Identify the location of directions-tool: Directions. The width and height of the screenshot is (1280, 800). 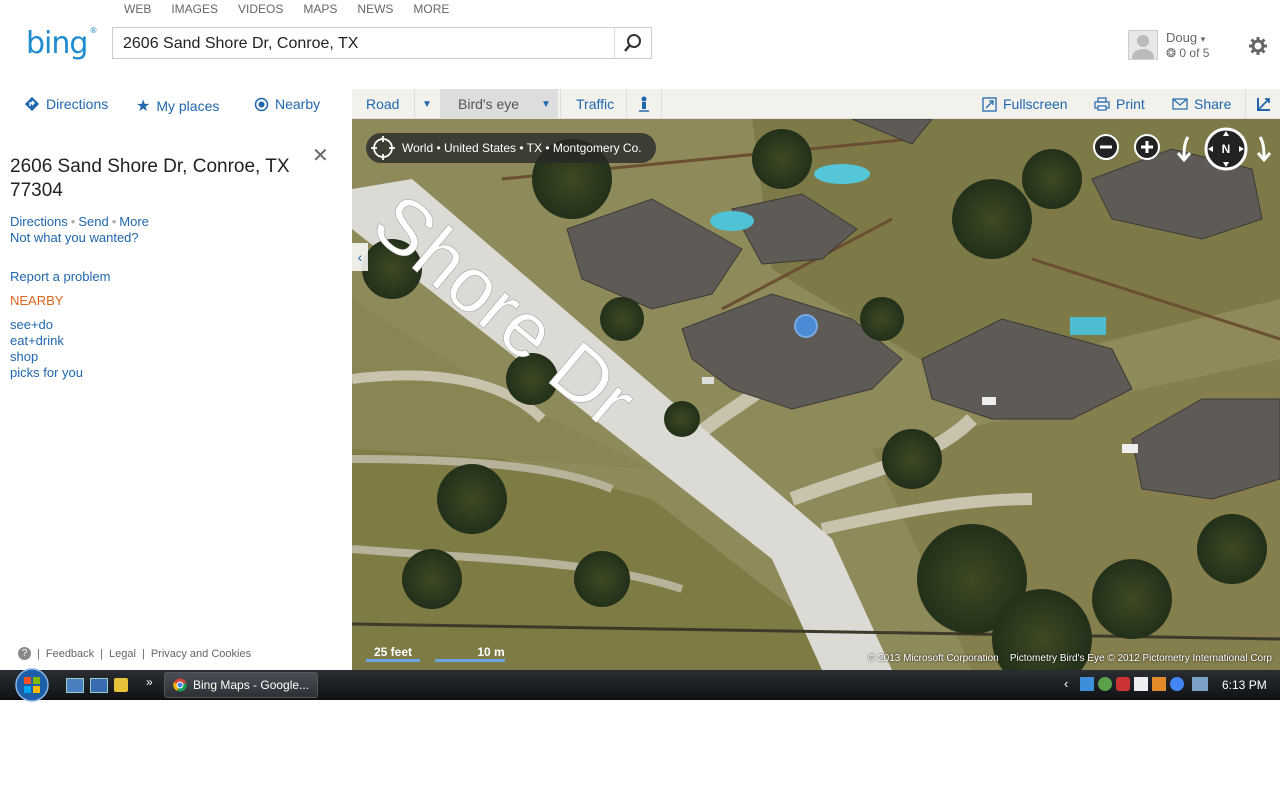
(66, 104).